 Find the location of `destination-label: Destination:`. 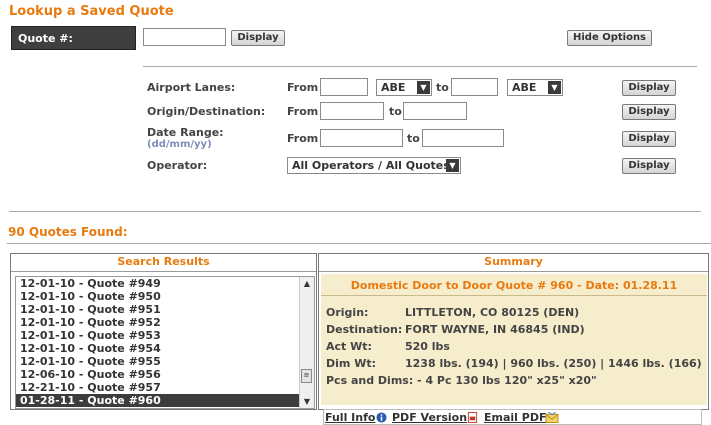

destination-label: Destination: is located at coordinates (364, 329).